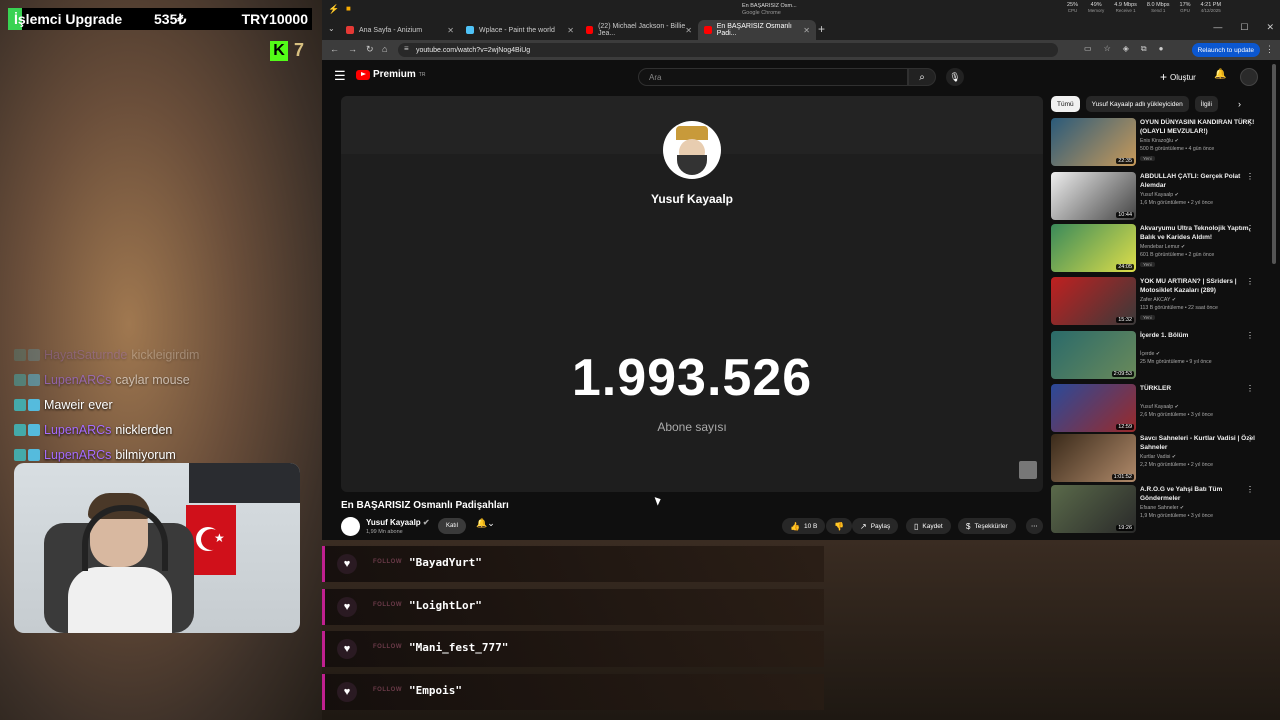 This screenshot has width=1280, height=720. What do you see at coordinates (1126, 49) in the screenshot?
I see `extension-icon: ◈` at bounding box center [1126, 49].